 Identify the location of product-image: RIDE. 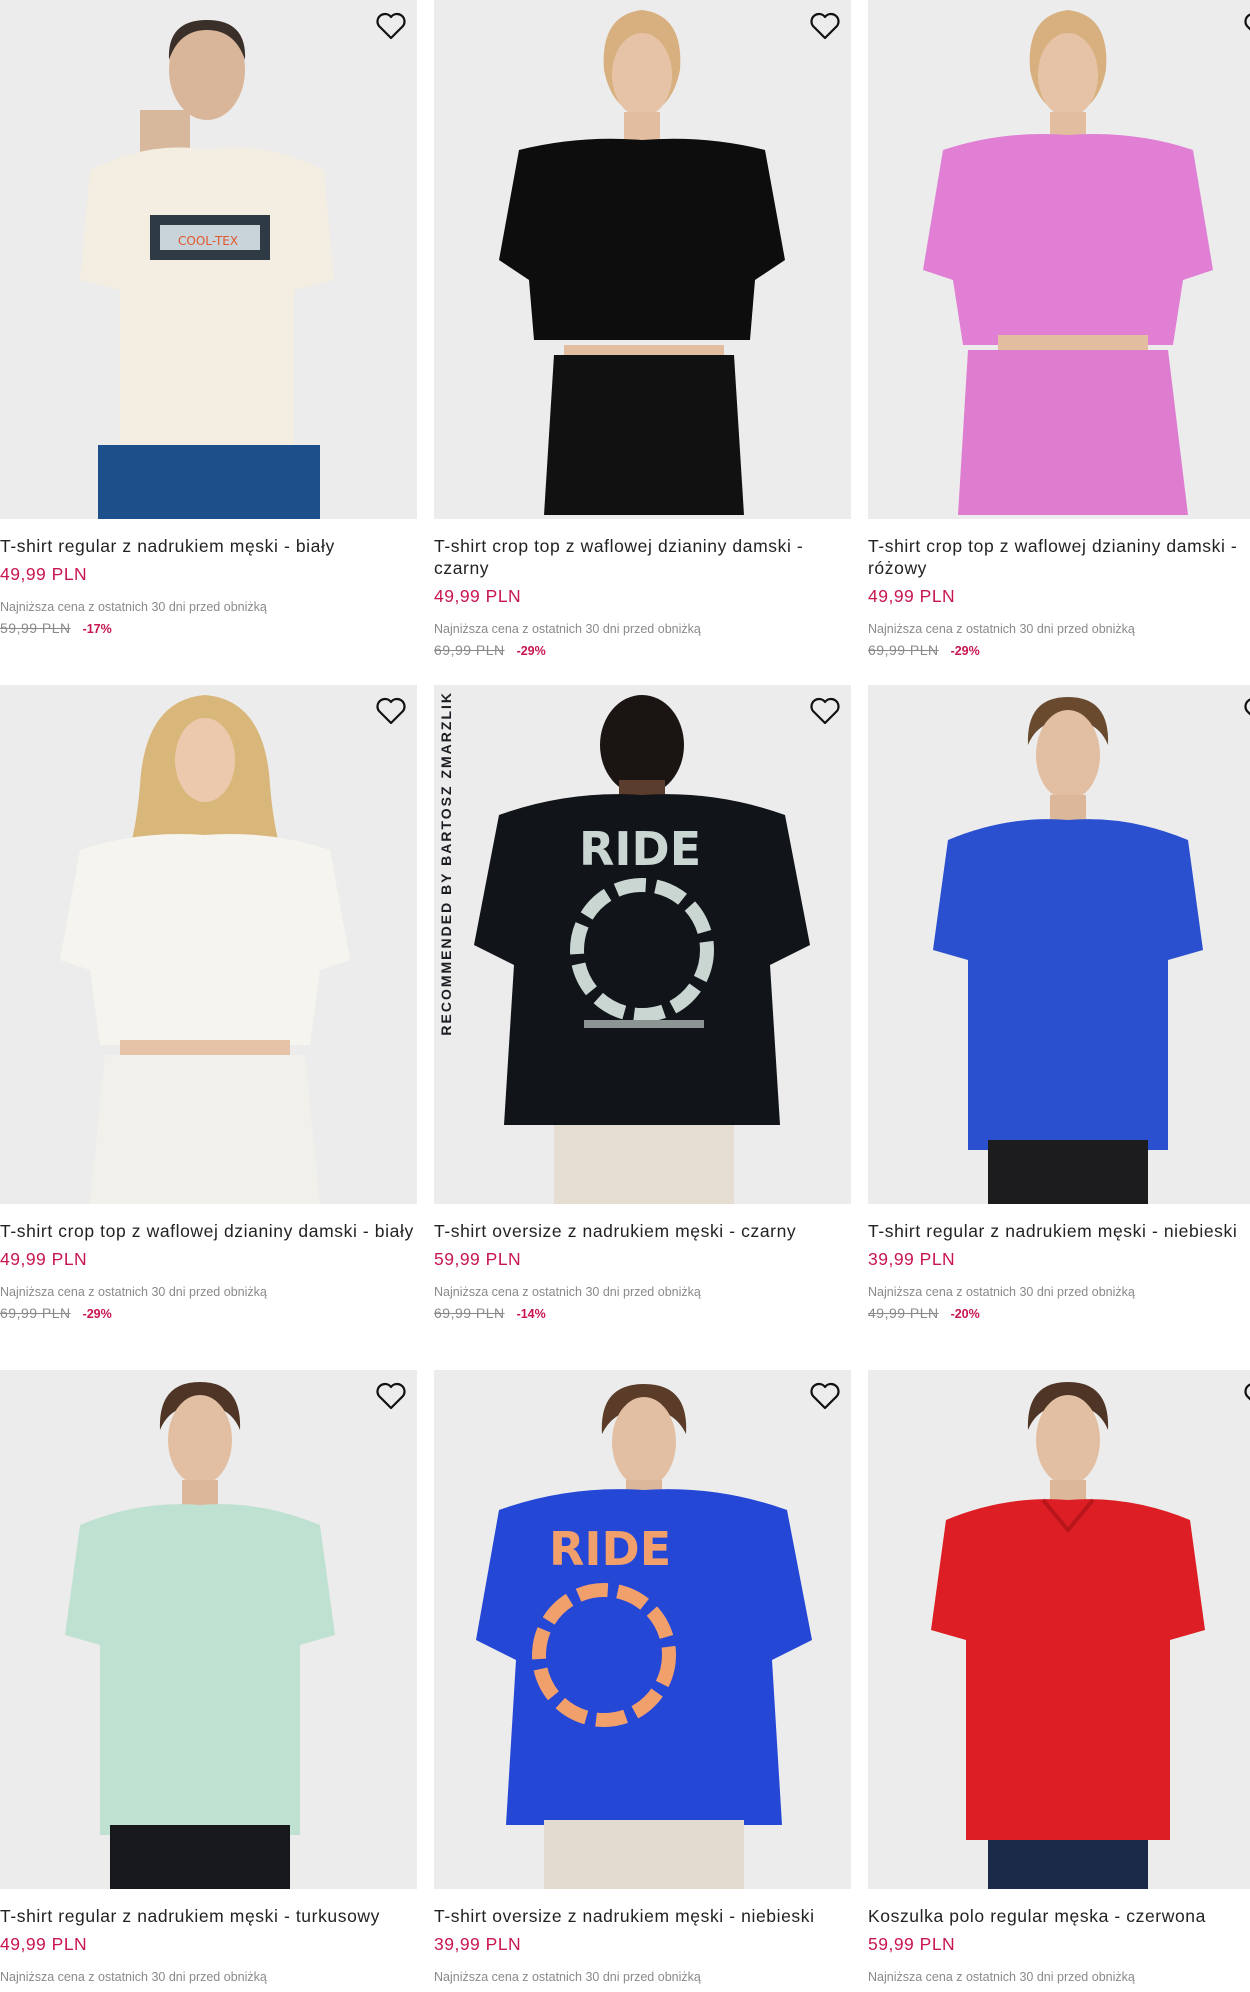
(642, 1629).